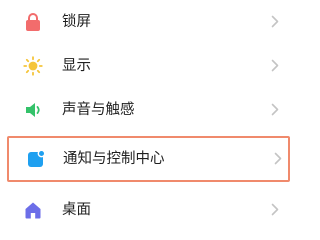 The height and width of the screenshot is (240, 320). What do you see at coordinates (36, 159) in the screenshot?
I see `notification-icon` at bounding box center [36, 159].